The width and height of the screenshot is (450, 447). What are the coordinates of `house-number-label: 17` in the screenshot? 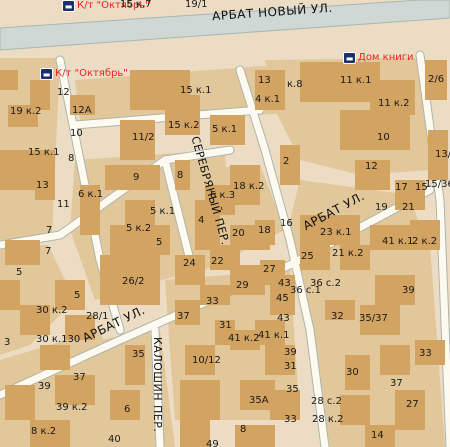 It's located at (401, 187).